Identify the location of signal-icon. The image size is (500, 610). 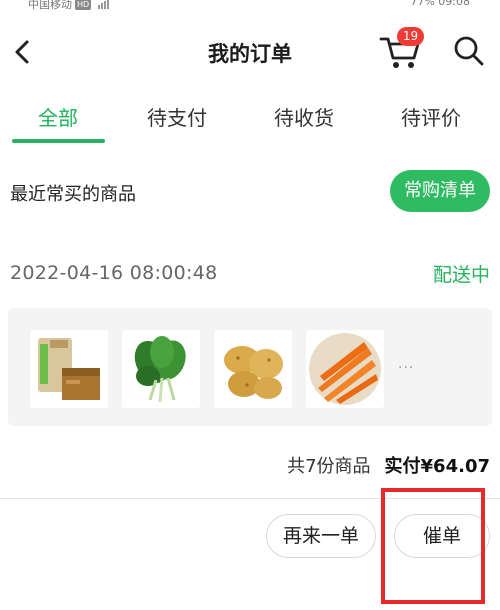
(104, 4).